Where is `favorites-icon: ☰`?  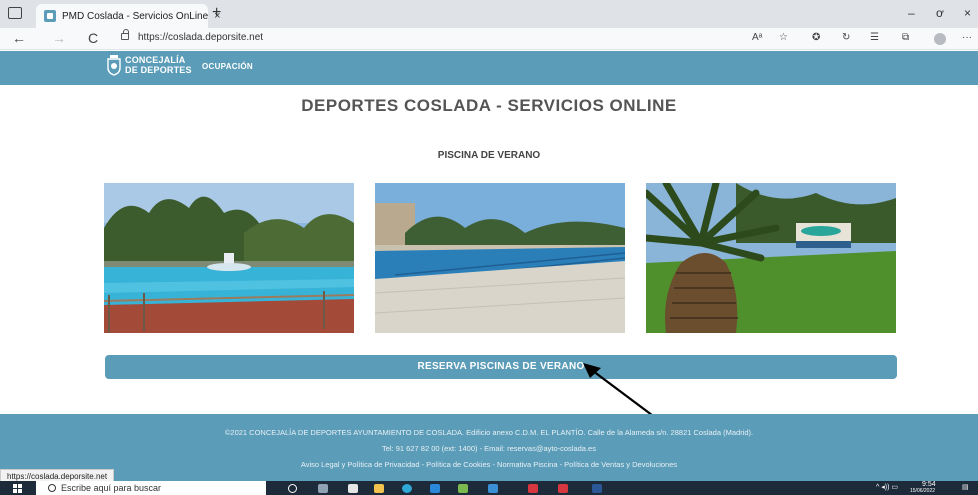
favorites-icon: ☰ is located at coordinates (874, 37).